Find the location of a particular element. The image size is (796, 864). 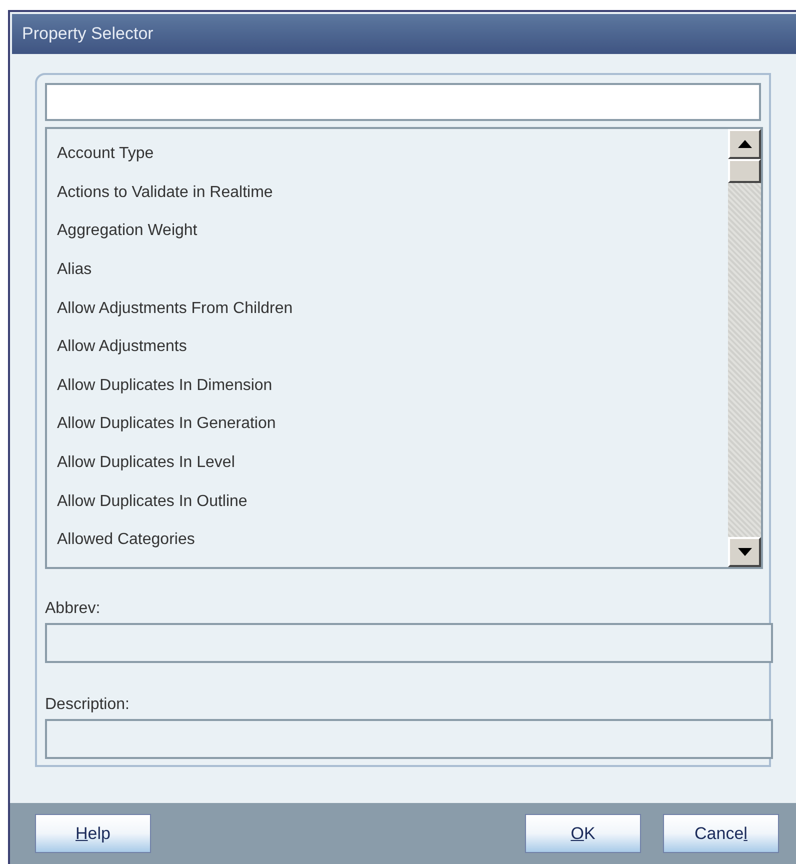

list-item: Allow Duplicates In Generation is located at coordinates (166, 424).